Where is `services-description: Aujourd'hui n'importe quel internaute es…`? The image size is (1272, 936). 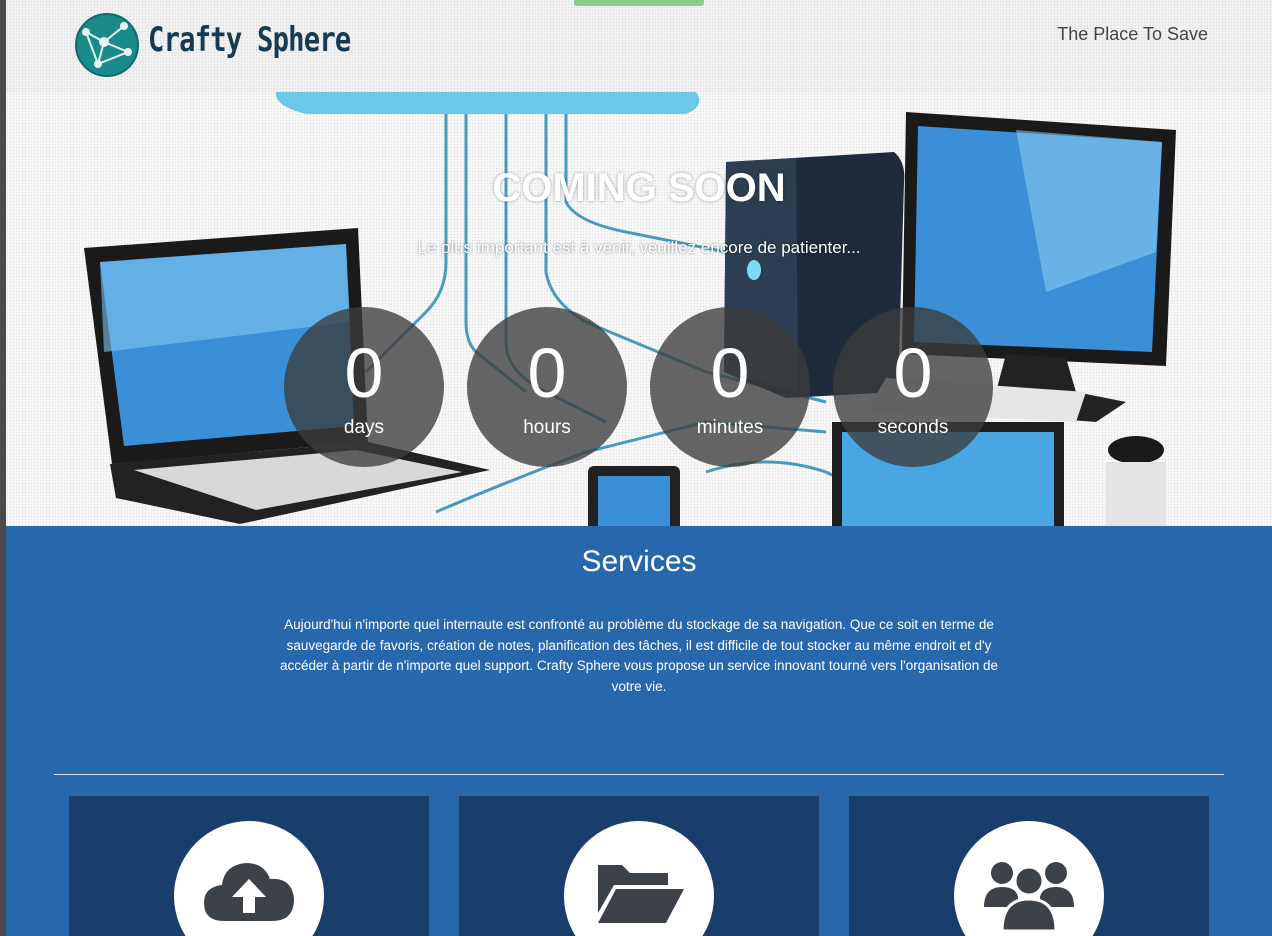 services-description: Aujourd'hui n'importe quel internaute es… is located at coordinates (639, 655).